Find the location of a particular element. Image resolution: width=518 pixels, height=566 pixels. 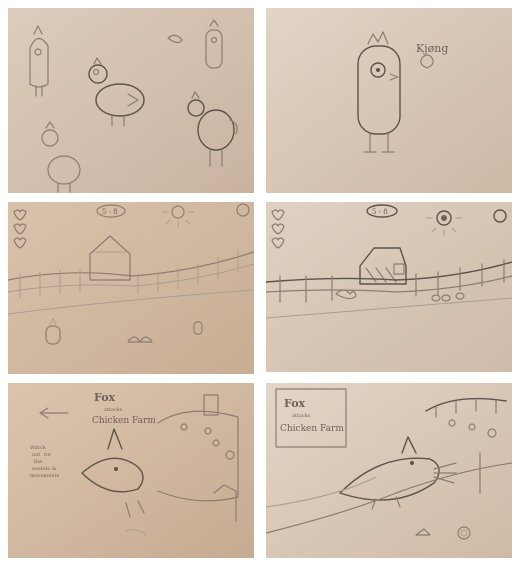

note-line: the is located at coordinates (38, 462).